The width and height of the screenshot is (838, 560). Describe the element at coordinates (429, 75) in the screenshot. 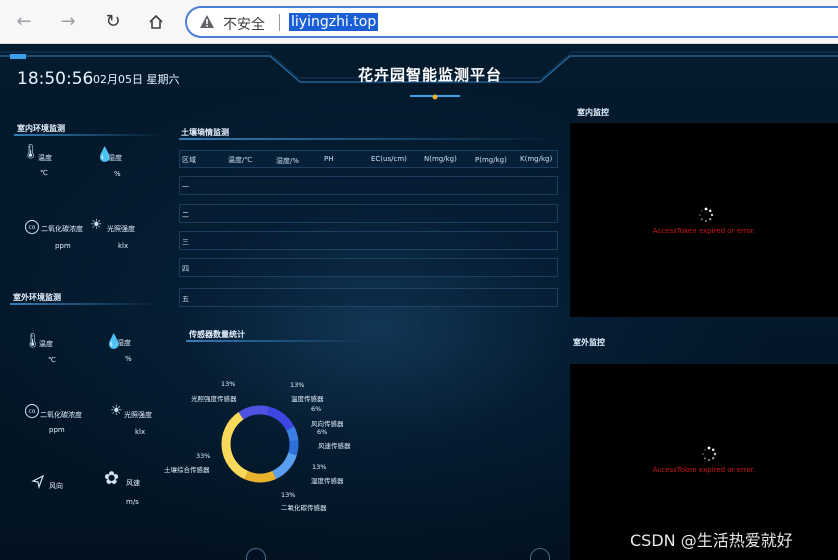

I see `page-title: 花卉园智能监测平台` at that location.